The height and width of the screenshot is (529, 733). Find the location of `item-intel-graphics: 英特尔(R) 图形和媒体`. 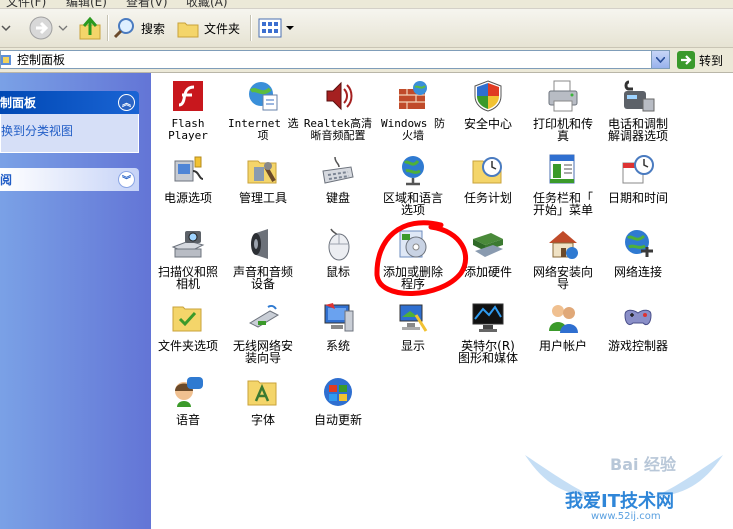

item-intel-graphics: 英特尔(R) 图形和媒体 is located at coordinates (488, 332).